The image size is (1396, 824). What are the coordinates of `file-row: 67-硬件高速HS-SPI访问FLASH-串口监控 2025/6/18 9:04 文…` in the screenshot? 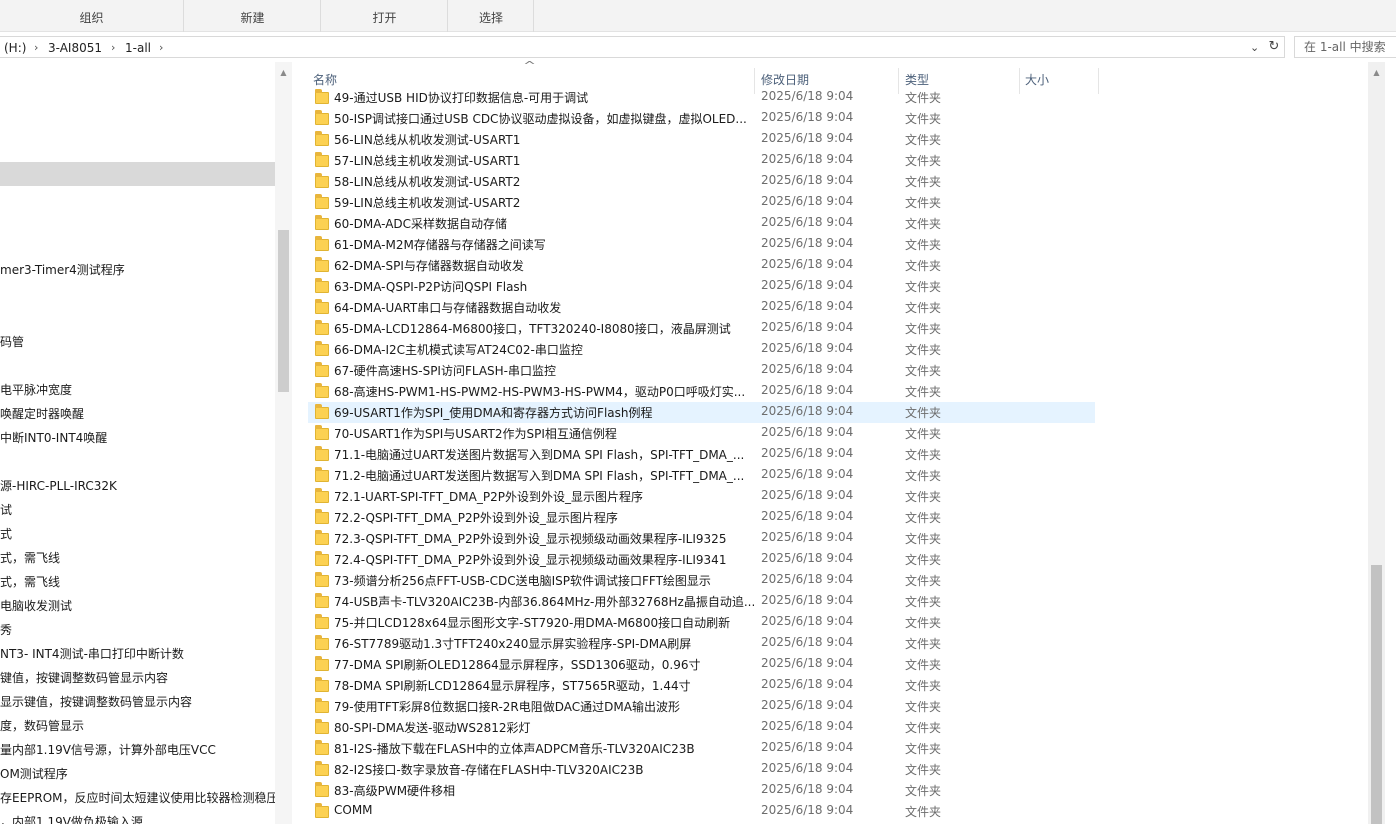 It's located at (701, 370).